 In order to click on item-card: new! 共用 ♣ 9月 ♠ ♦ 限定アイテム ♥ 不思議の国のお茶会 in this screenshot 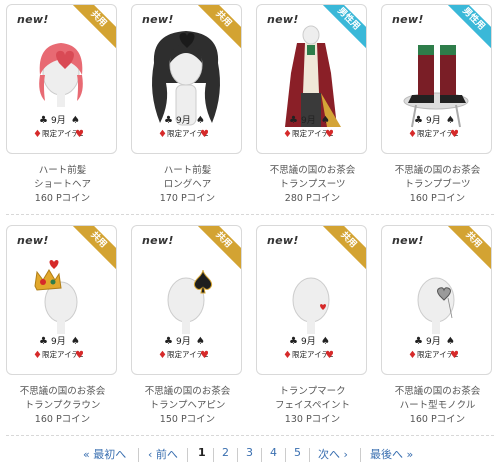, I will do `click(184, 330)`.